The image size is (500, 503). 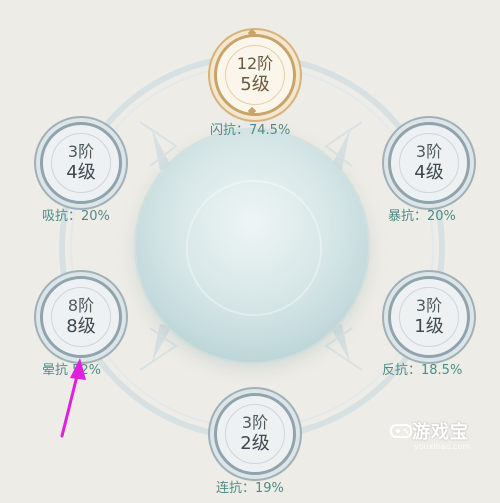 I want to click on node-level: 5级, so click(x=255, y=84).